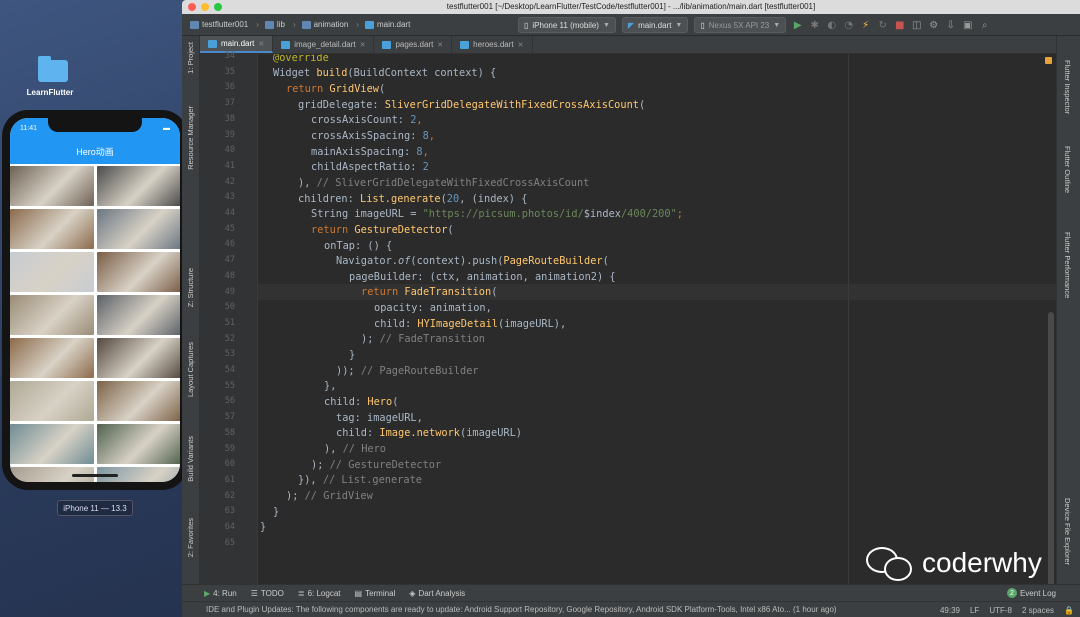 Image resolution: width=1080 pixels, height=617 pixels. What do you see at coordinates (950, 610) in the screenshot?
I see `caret-position: 49:39` at bounding box center [950, 610].